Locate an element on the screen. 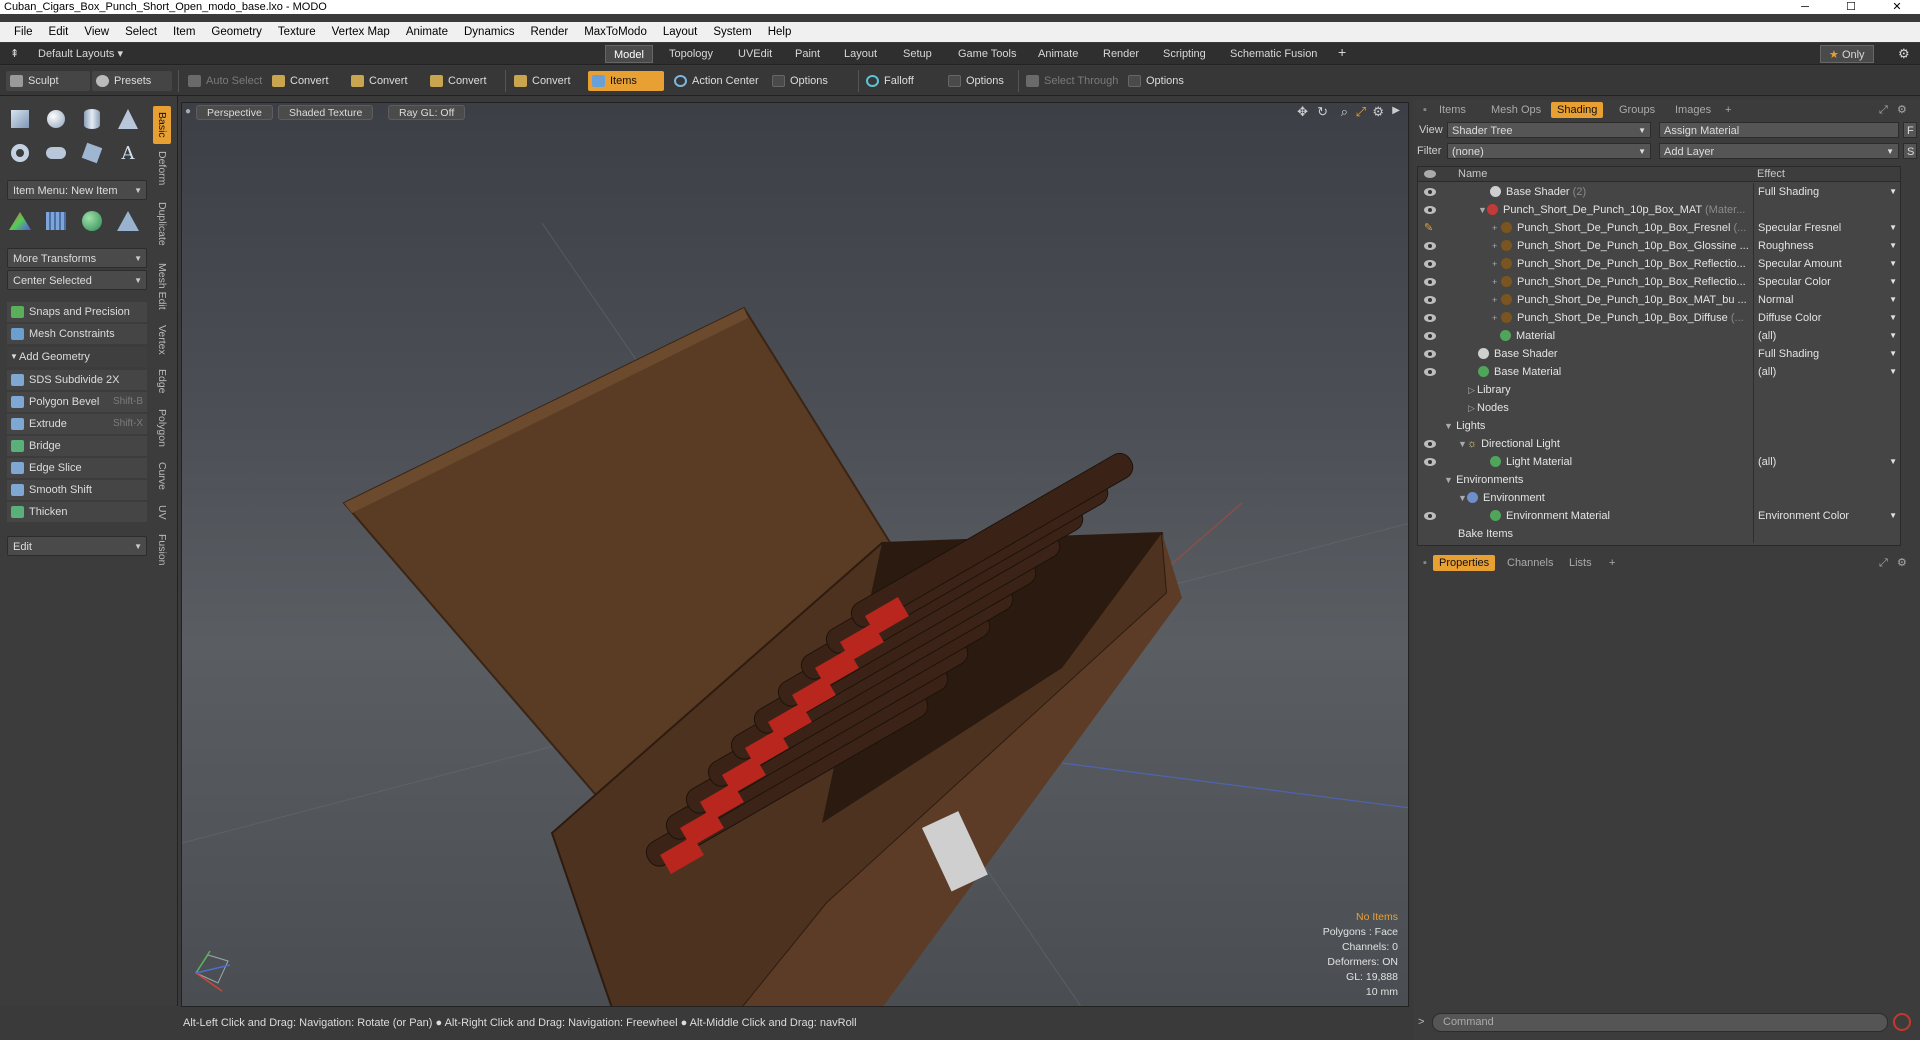 The image size is (1920, 1040). tree-row-material: Material (all) ▼ is located at coordinates (1659, 336).